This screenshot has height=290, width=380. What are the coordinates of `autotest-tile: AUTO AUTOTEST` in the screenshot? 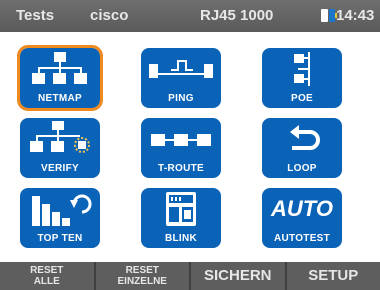 It's located at (302, 218).